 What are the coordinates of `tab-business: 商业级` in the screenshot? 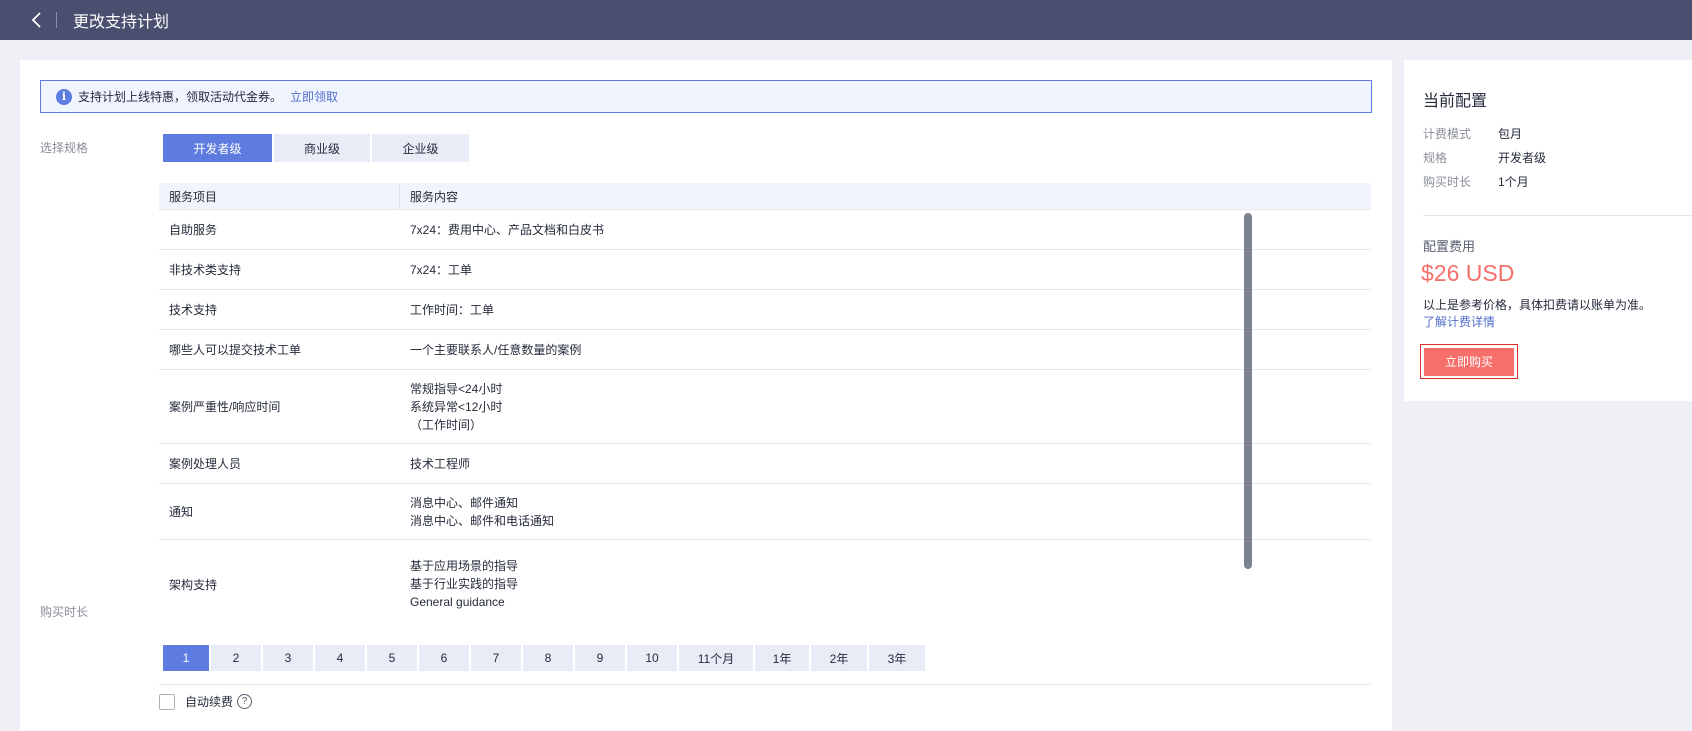 It's located at (322, 148).